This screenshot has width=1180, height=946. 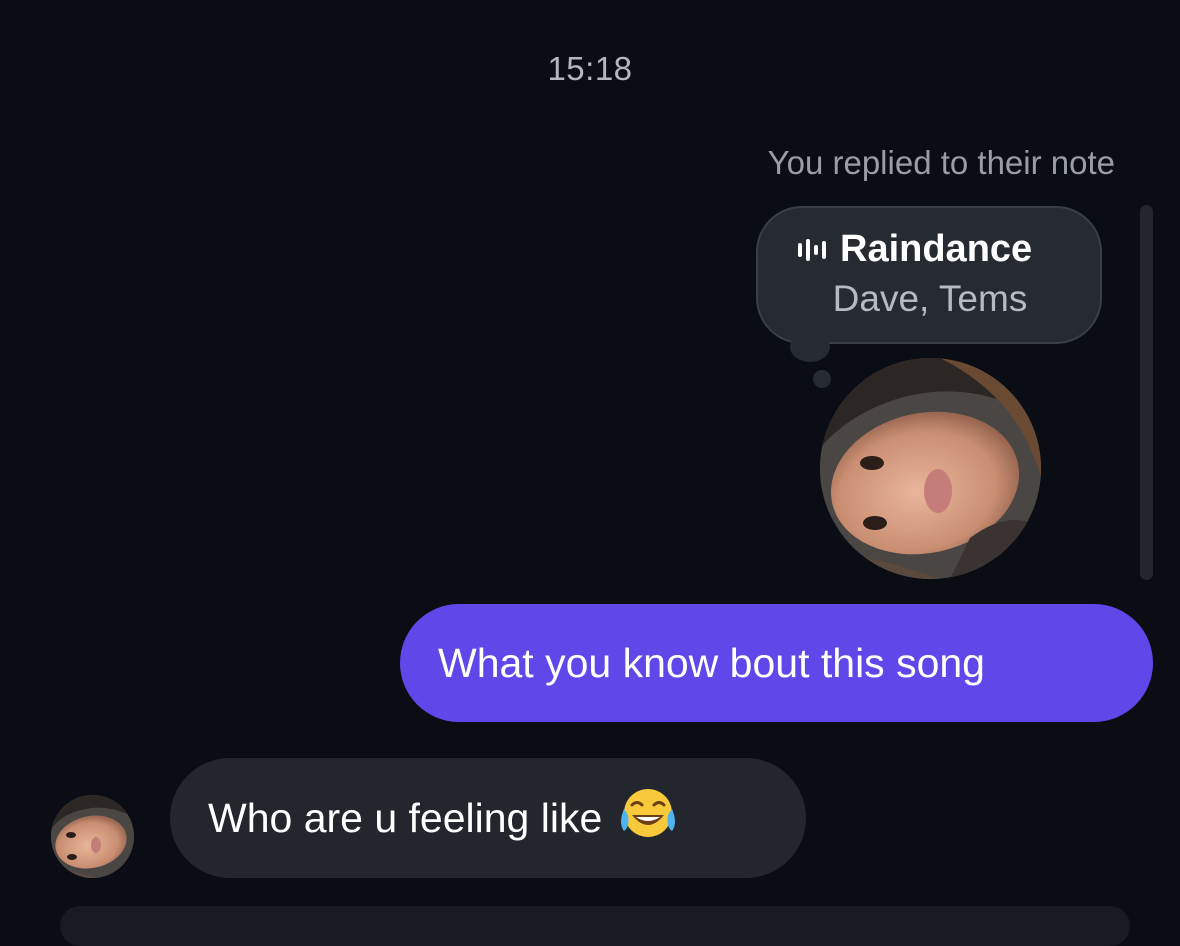 I want to click on tears-of-joy-emoji-icon, so click(x=648, y=818).